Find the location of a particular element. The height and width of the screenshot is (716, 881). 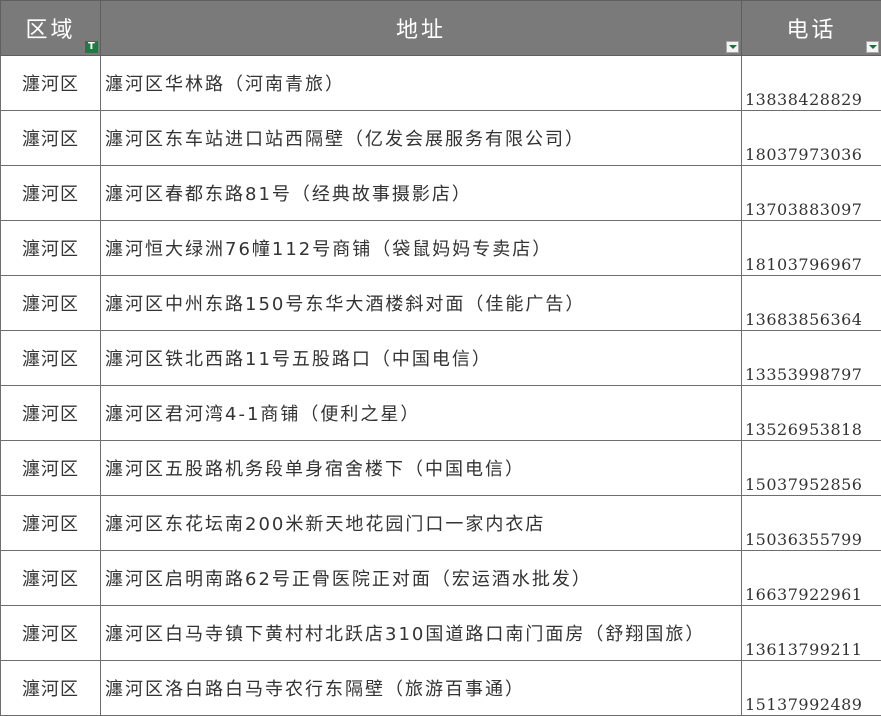

table-row: 瀍河区 瀍河区铁北西路11号五股路口（中国电信） 13353998797 is located at coordinates (441, 358).